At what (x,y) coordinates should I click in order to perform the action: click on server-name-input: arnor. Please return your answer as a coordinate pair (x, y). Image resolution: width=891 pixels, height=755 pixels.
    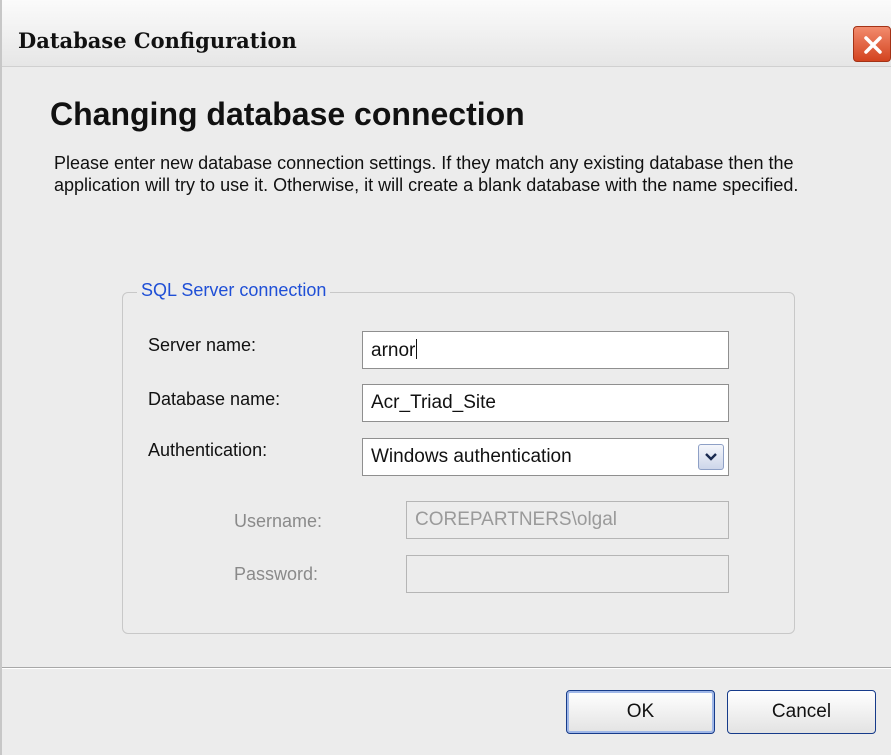
    Looking at the image, I should click on (545, 350).